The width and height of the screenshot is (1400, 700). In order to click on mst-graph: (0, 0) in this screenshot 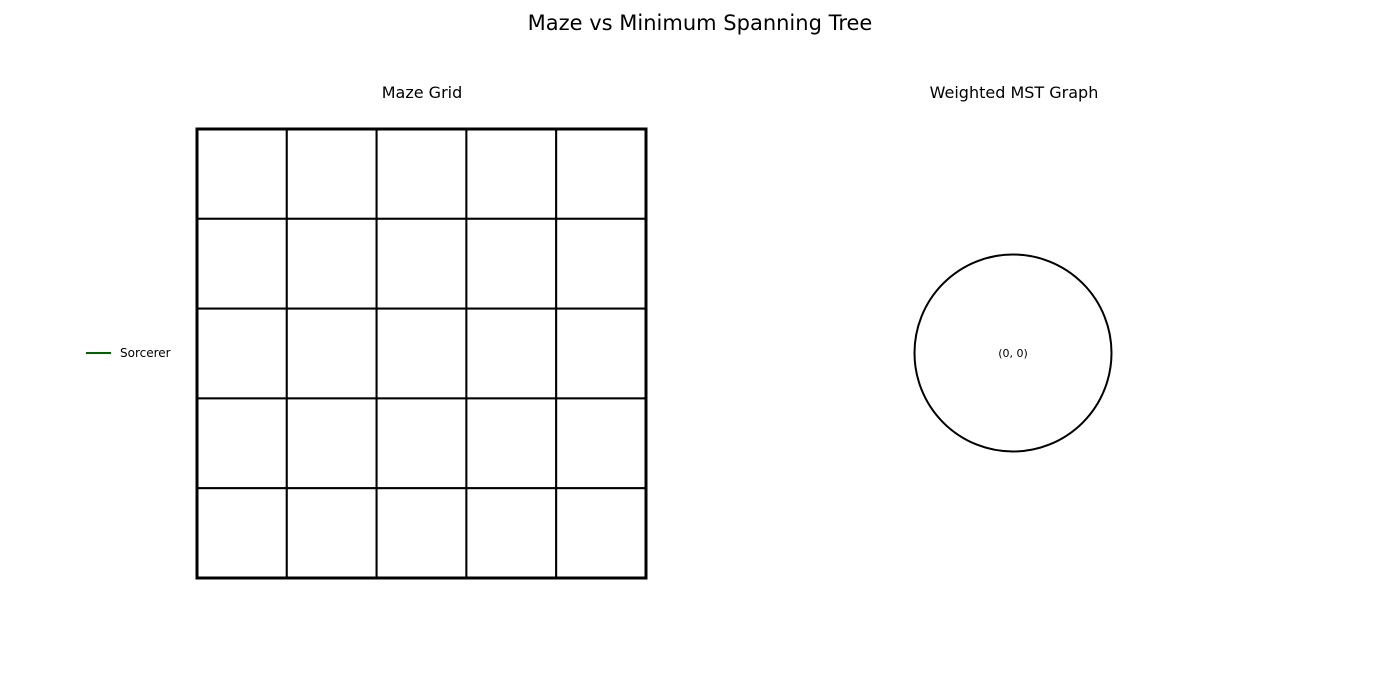, I will do `click(1013, 353)`.